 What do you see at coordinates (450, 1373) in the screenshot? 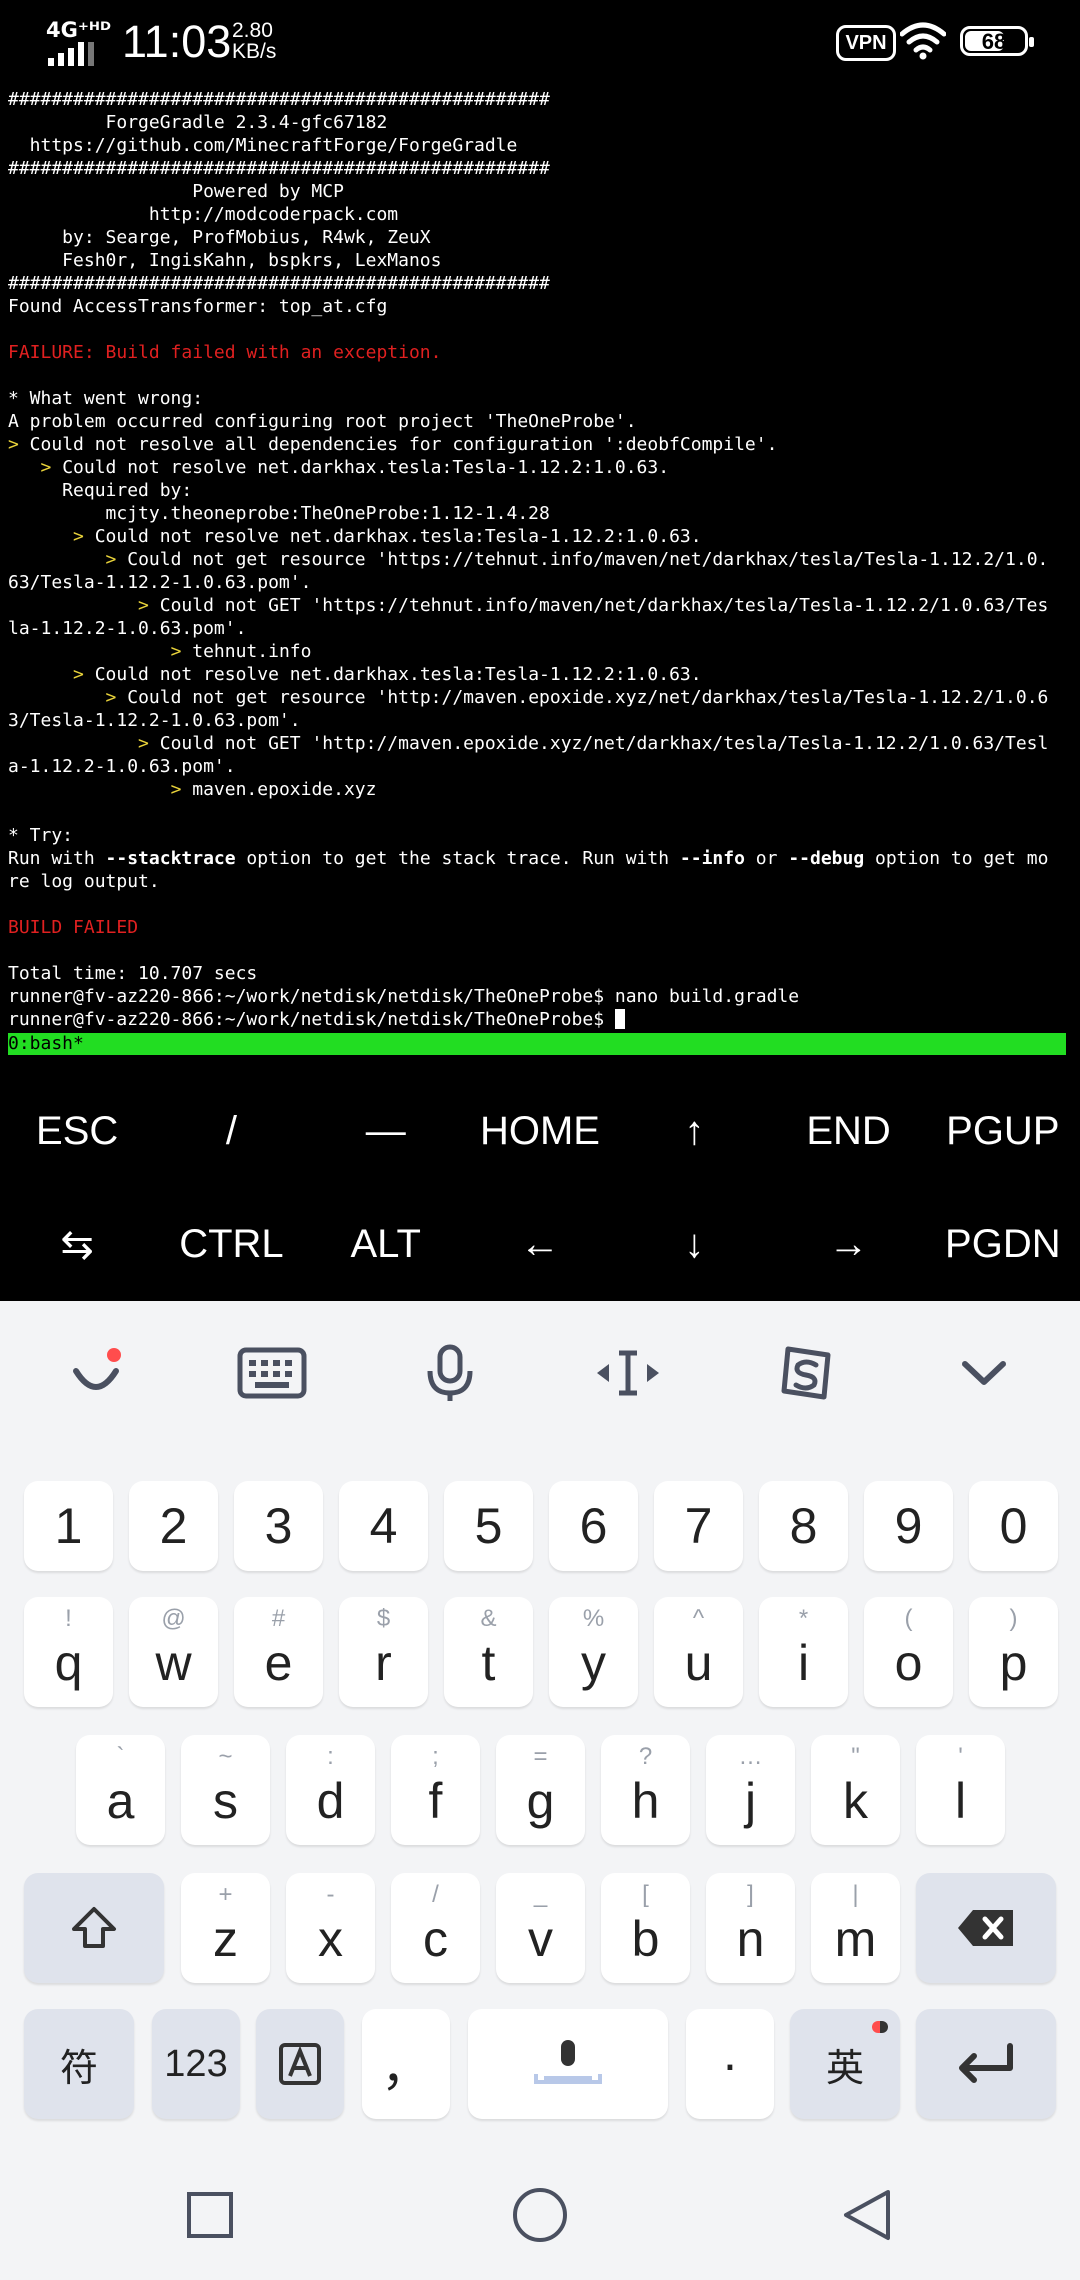
I see `microphone-icon` at bounding box center [450, 1373].